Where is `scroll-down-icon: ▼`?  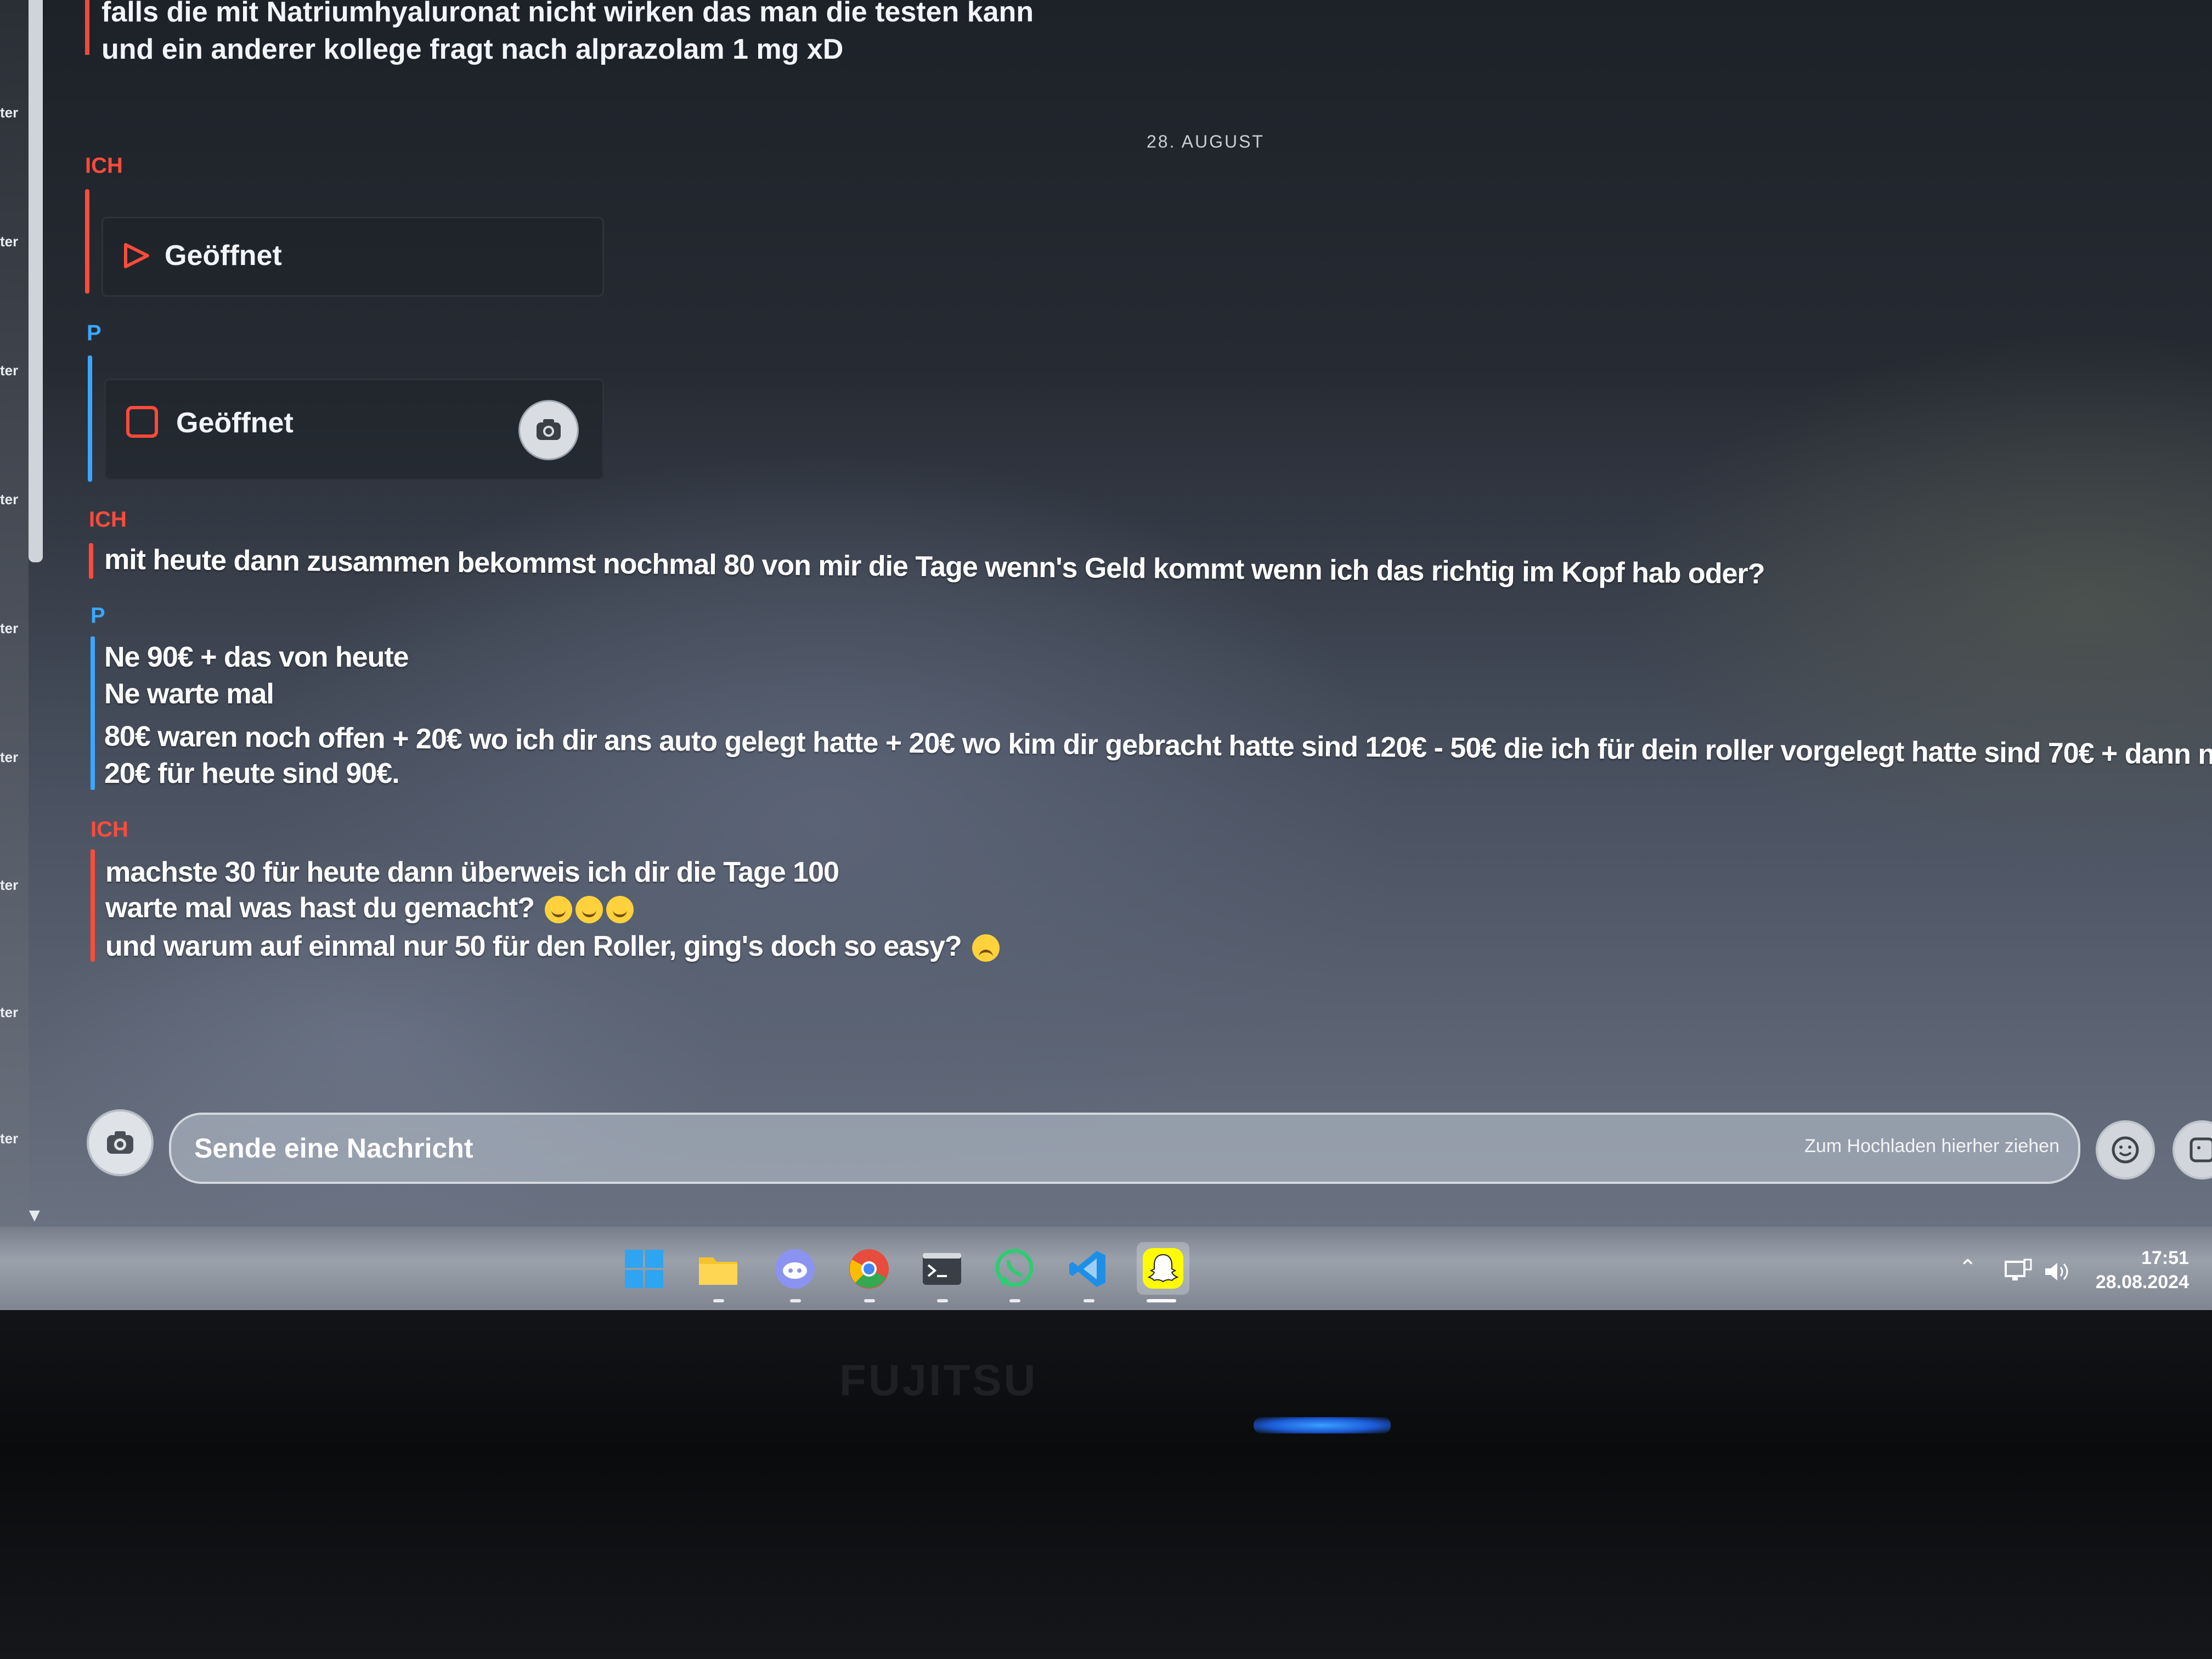
scroll-down-icon: ▼ is located at coordinates (35, 1215).